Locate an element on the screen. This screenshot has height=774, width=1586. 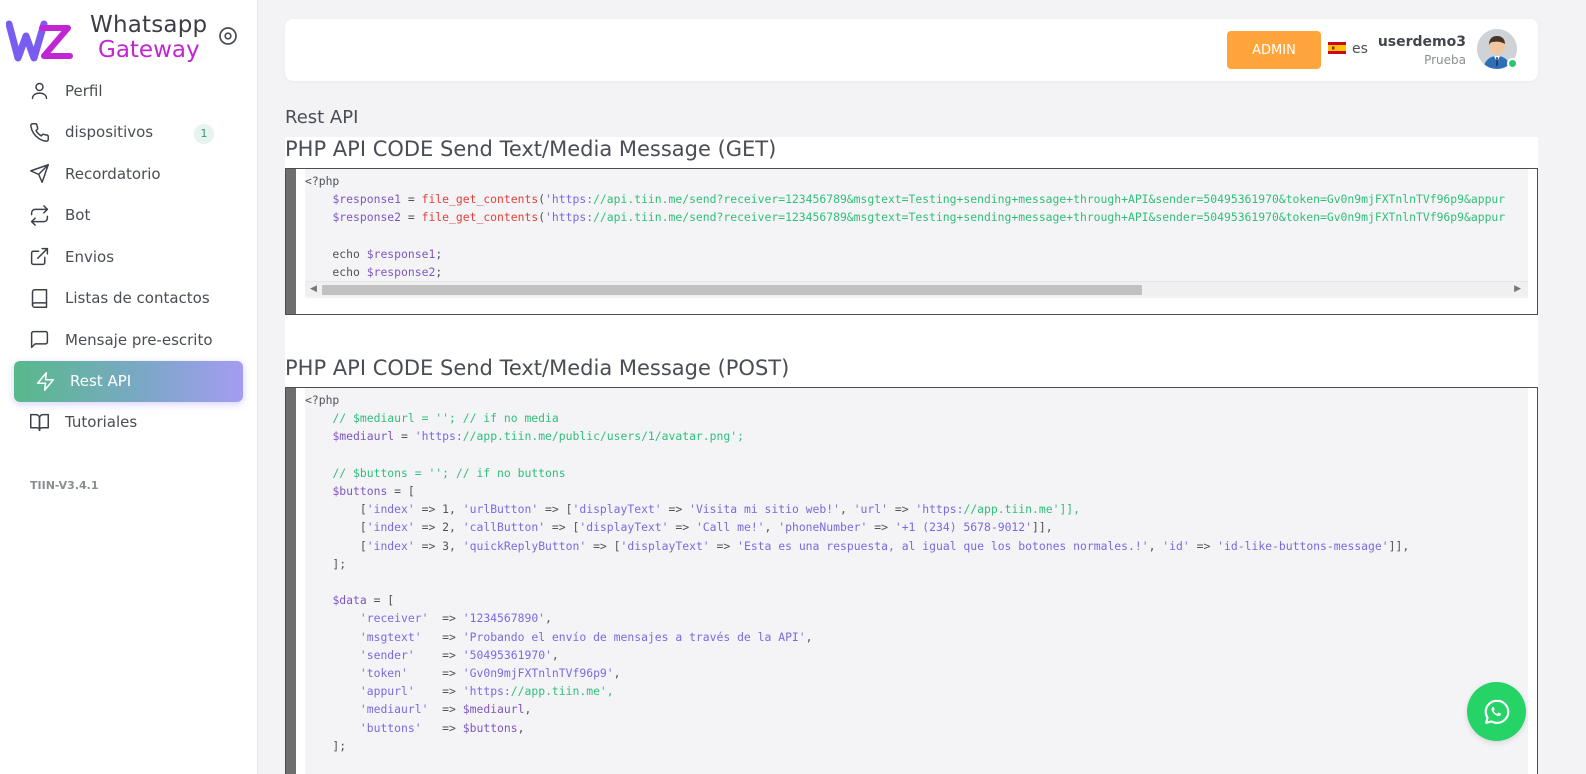
book-icon is located at coordinates (39, 298).